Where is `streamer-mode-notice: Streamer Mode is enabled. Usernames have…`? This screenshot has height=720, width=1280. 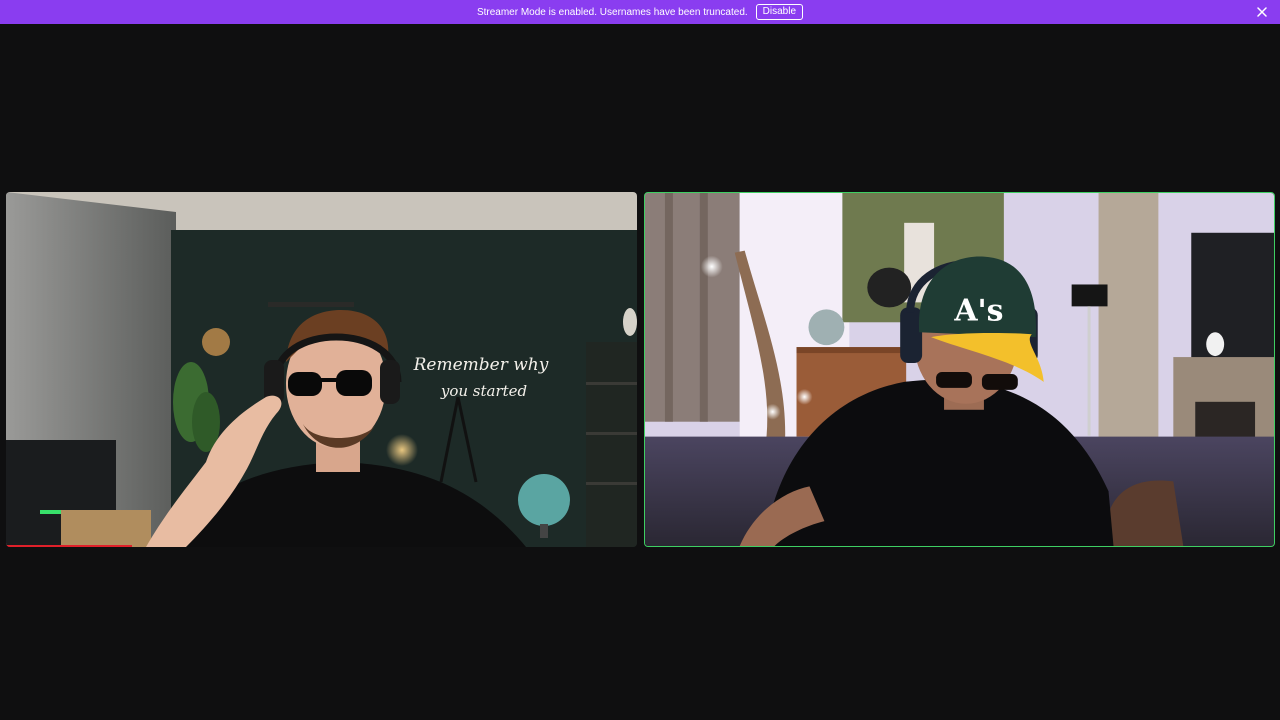 streamer-mode-notice: Streamer Mode is enabled. Usernames have… is located at coordinates (640, 12).